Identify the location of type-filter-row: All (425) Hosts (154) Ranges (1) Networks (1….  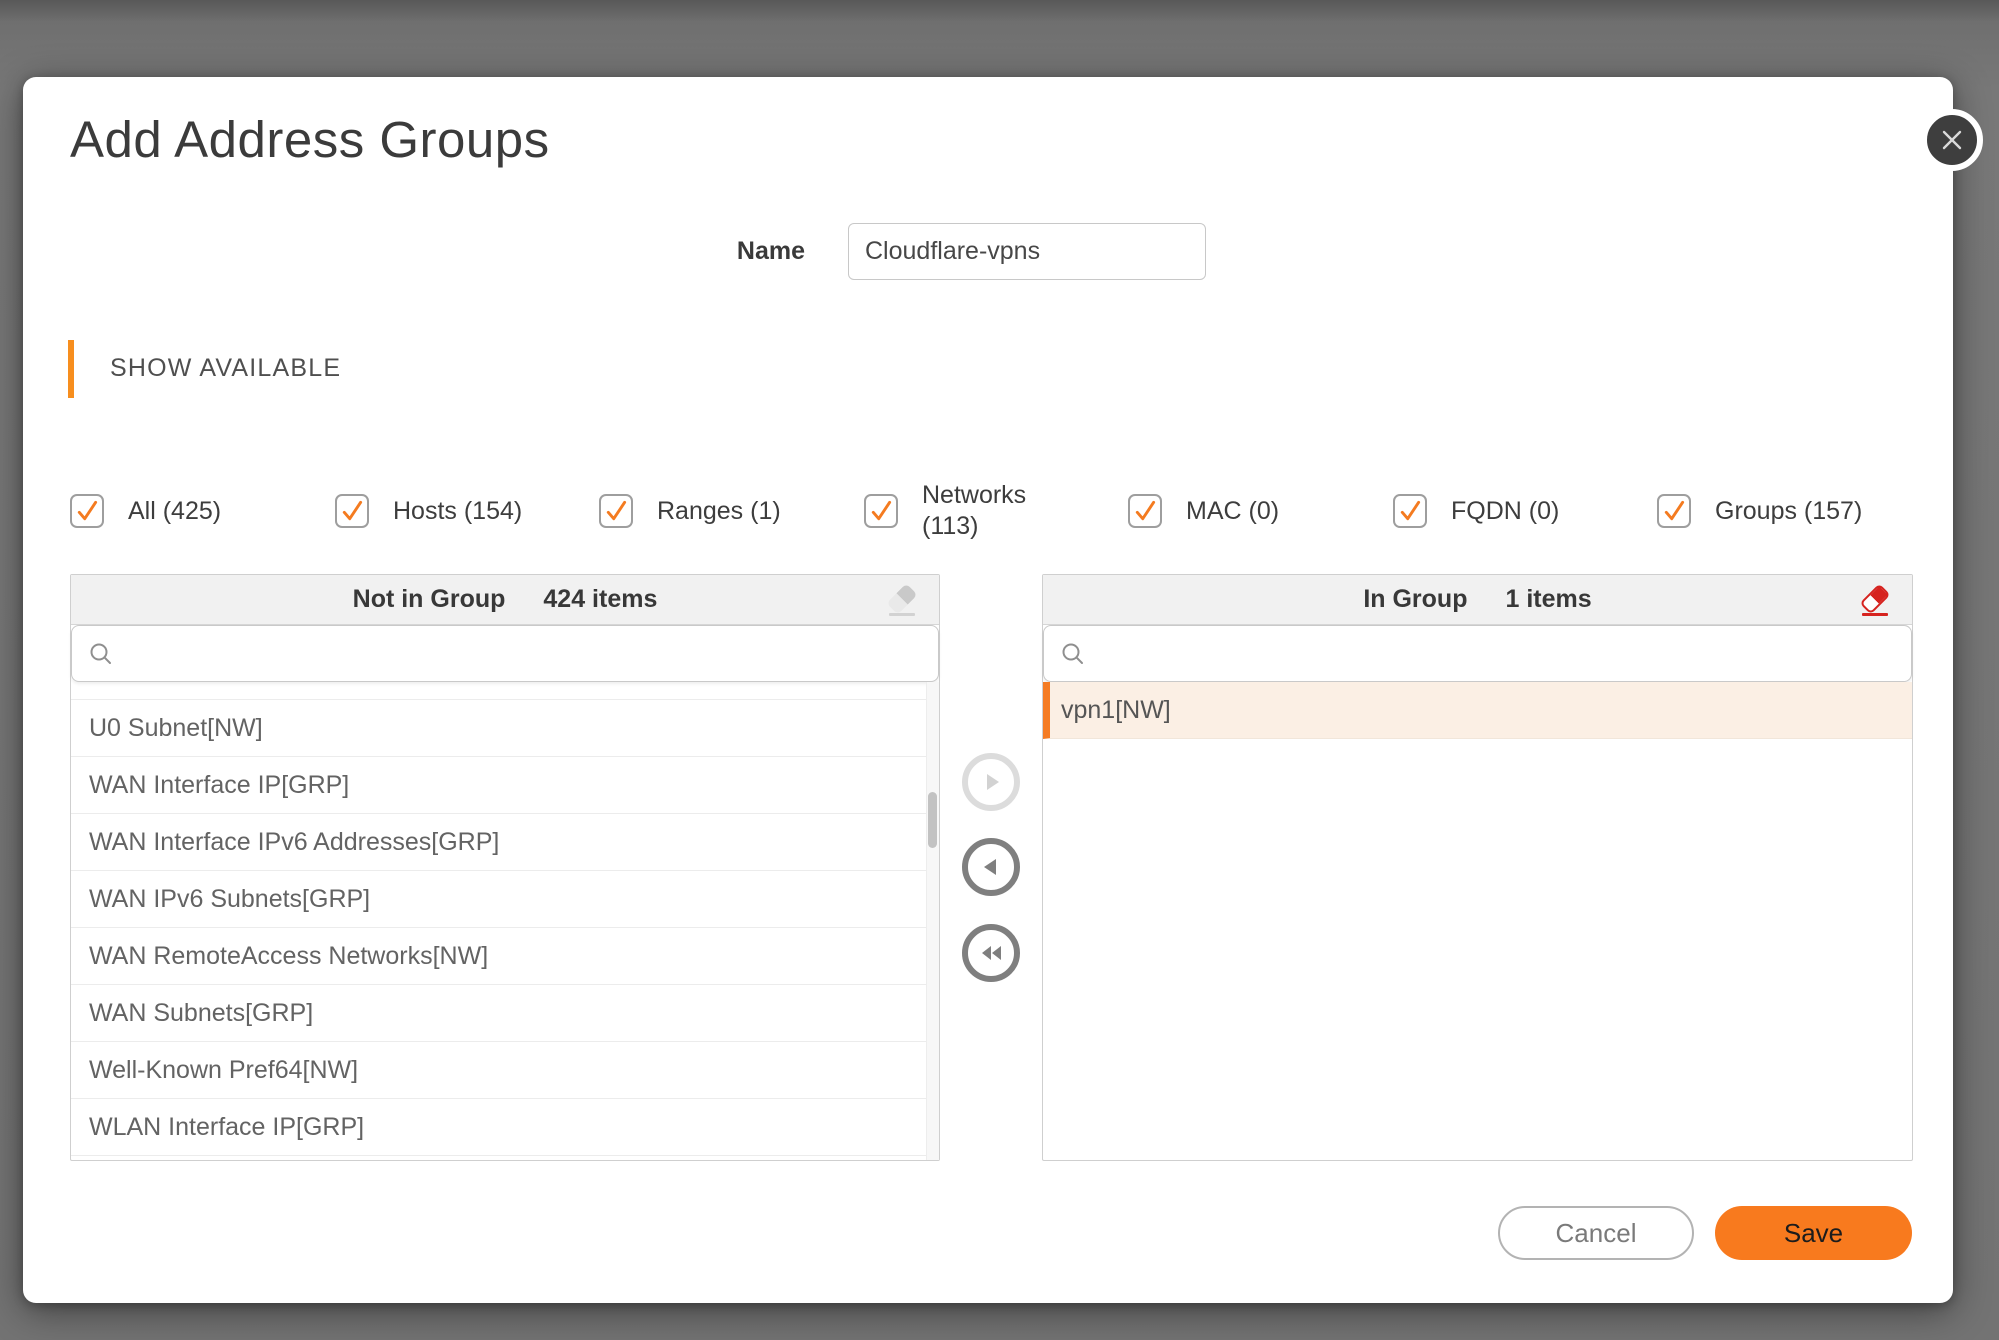
(988, 511).